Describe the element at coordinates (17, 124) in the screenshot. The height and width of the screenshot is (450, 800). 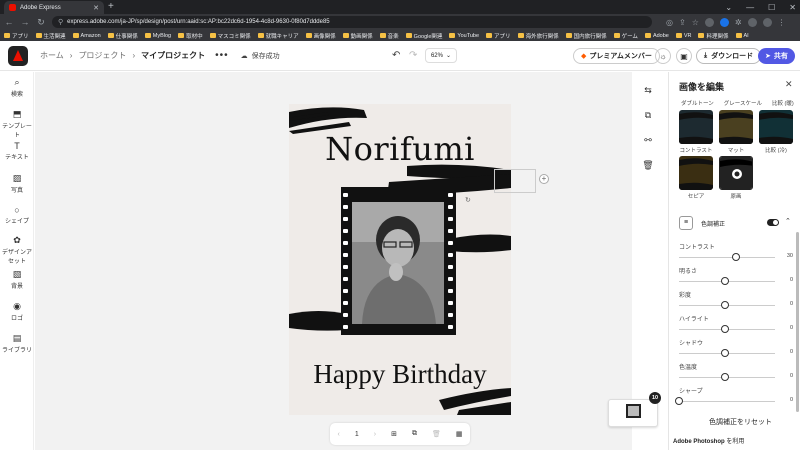
I see `sidebar-item-templates: ⬒ テンプレート` at that location.